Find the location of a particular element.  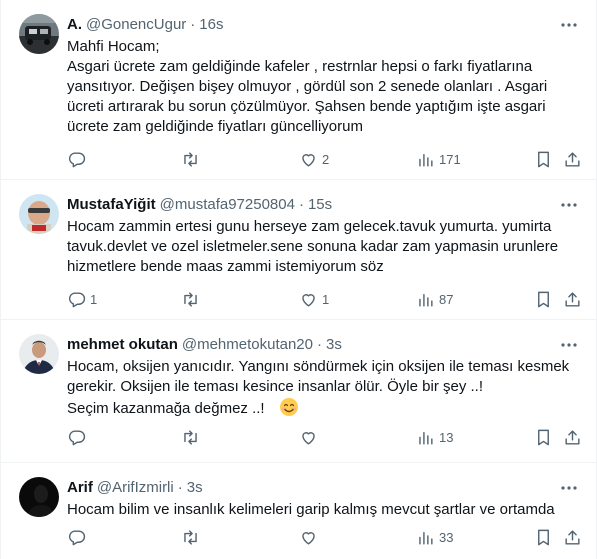

reply-button: 1 is located at coordinates (82, 299).